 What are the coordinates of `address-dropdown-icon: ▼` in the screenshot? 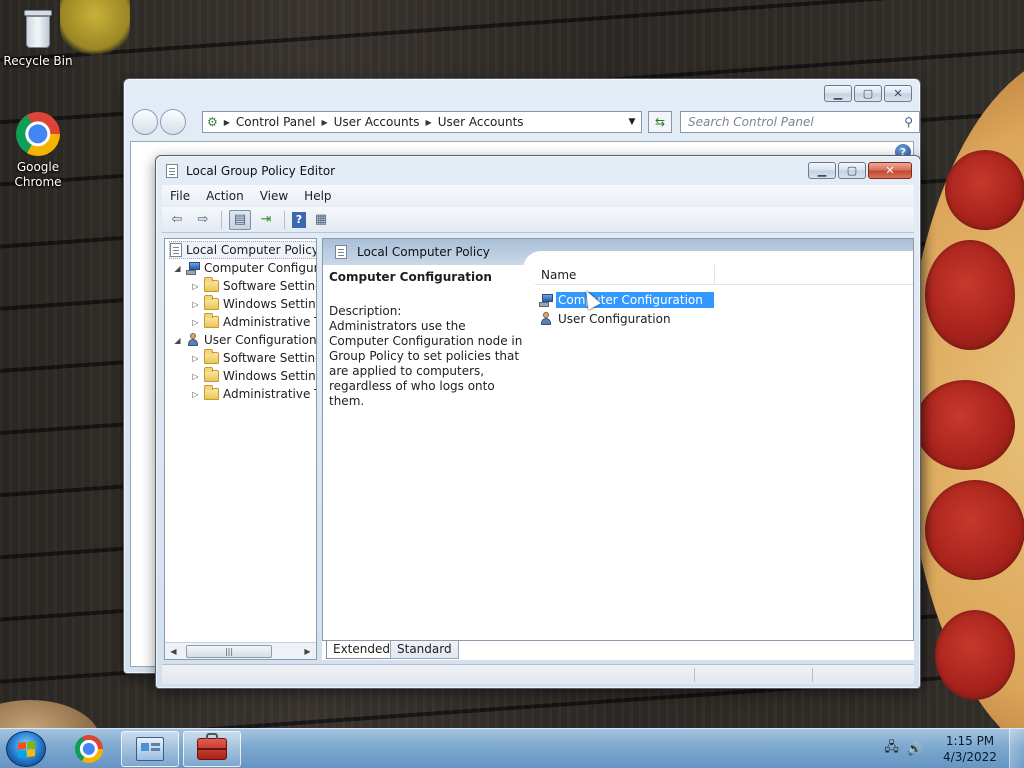 It's located at (632, 122).